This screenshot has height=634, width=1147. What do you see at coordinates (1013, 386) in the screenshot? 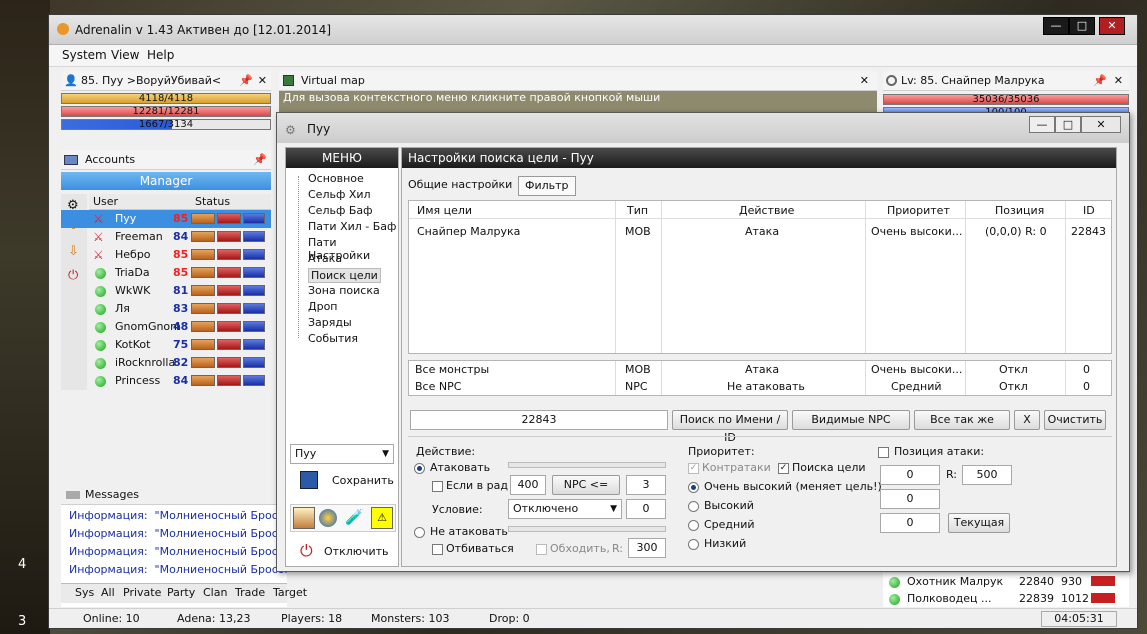
I see `cell-position: Откл` at bounding box center [1013, 386].